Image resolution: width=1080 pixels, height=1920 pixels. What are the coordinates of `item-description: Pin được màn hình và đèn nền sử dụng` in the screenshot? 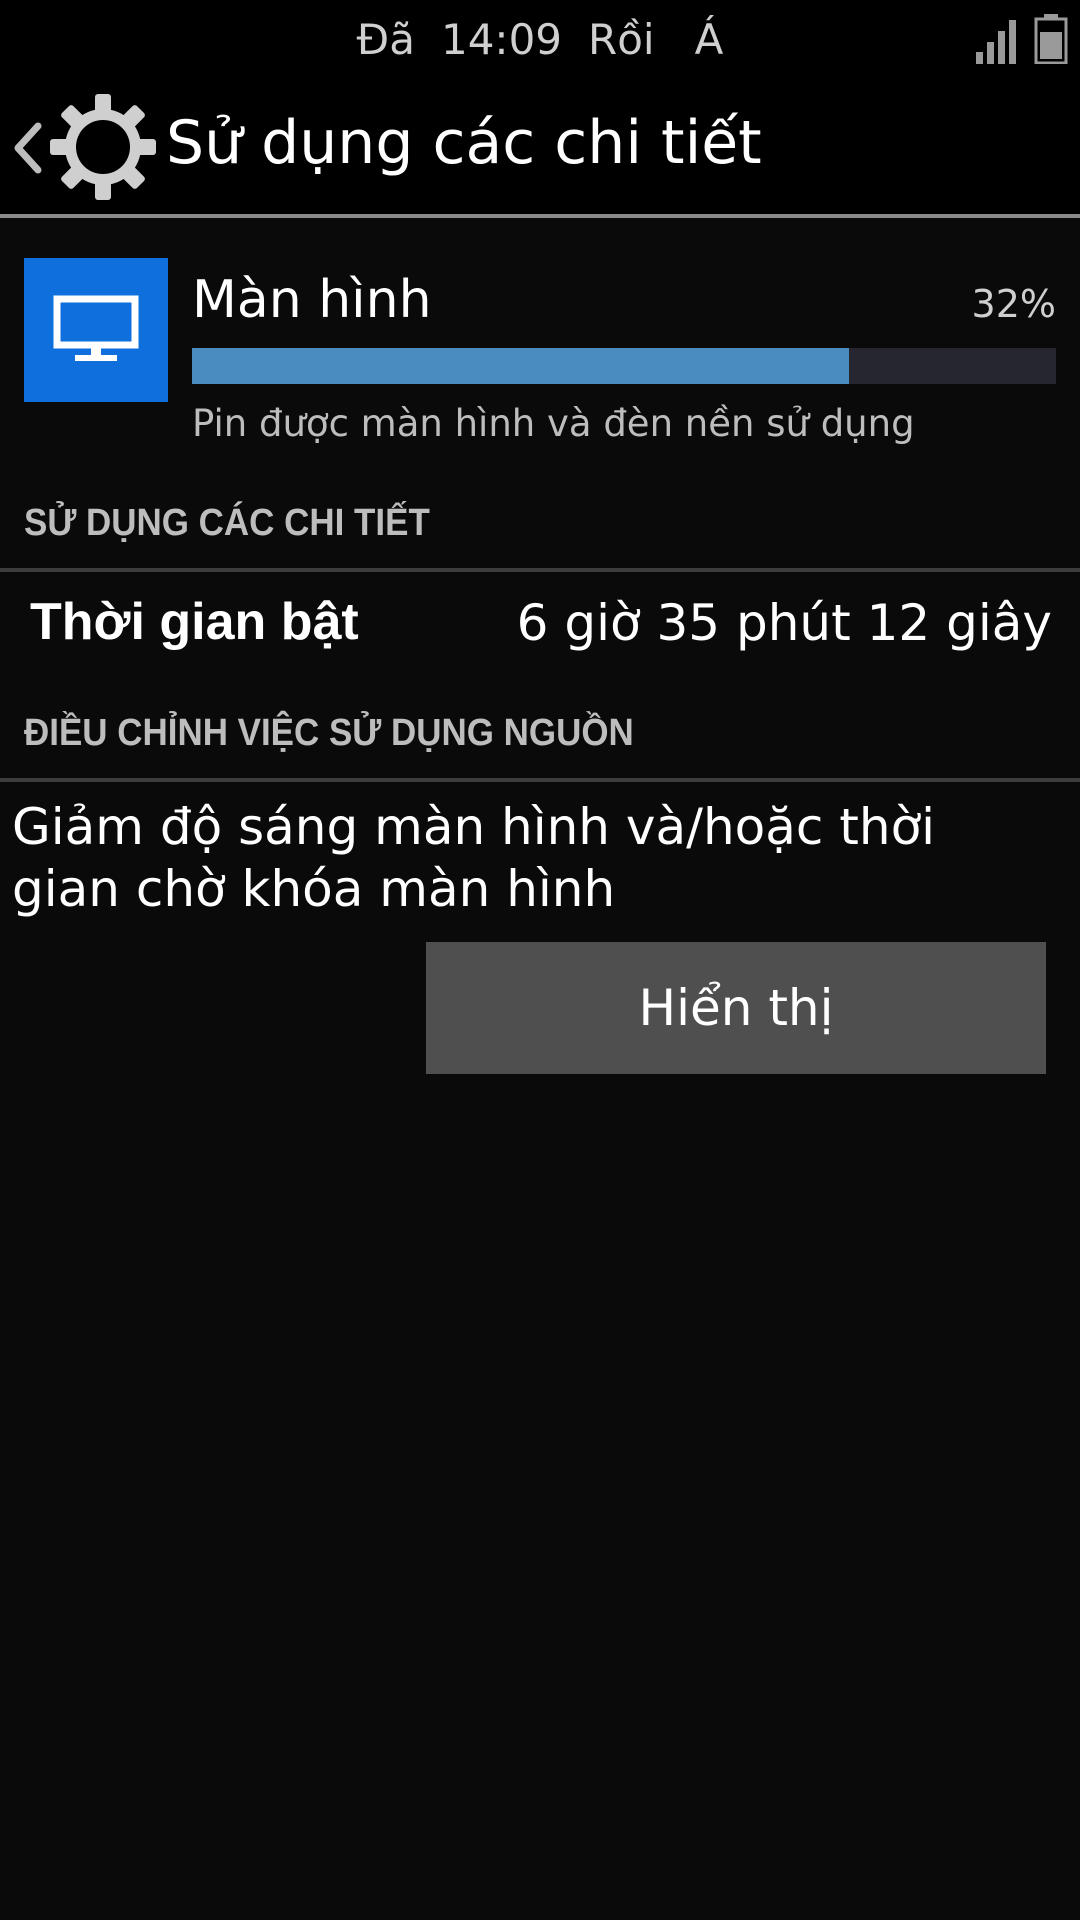 It's located at (553, 423).